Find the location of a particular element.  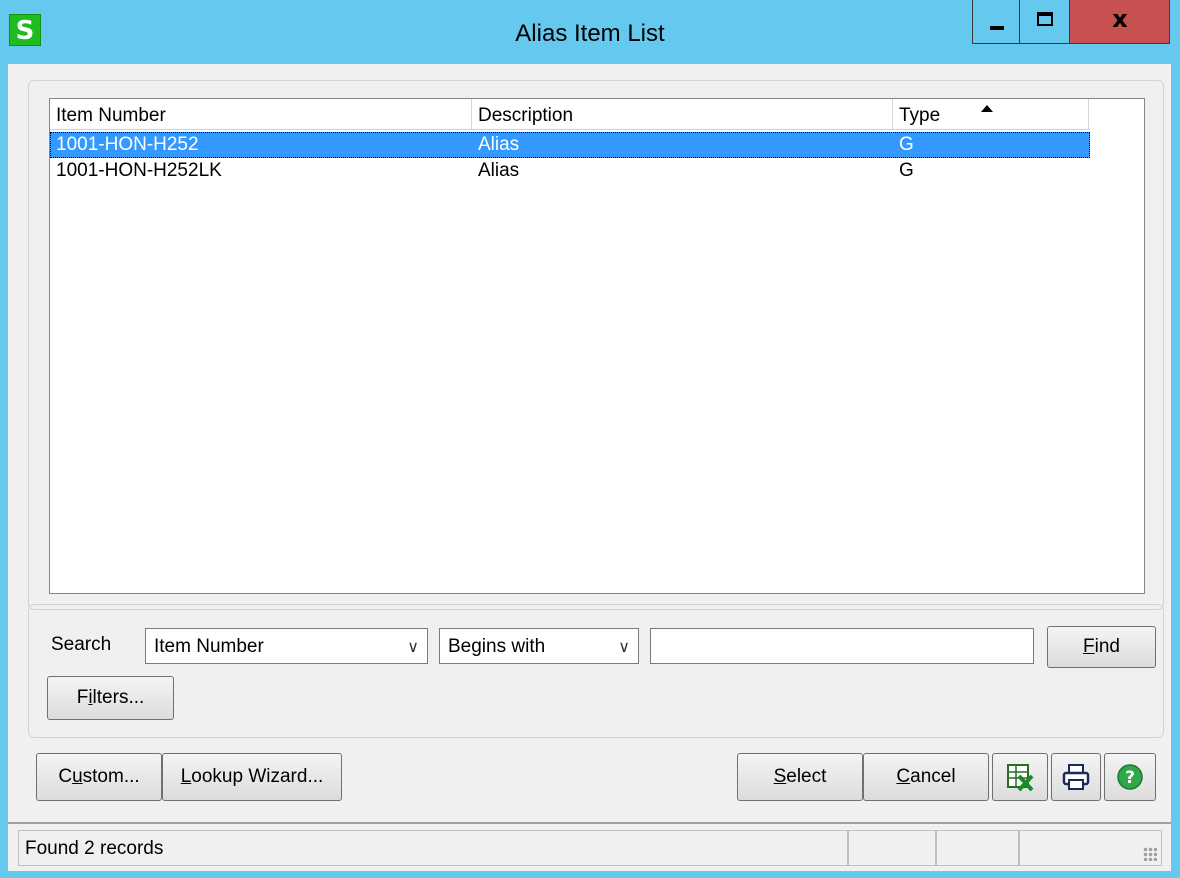

sort-ascending-icon is located at coordinates (987, 108).